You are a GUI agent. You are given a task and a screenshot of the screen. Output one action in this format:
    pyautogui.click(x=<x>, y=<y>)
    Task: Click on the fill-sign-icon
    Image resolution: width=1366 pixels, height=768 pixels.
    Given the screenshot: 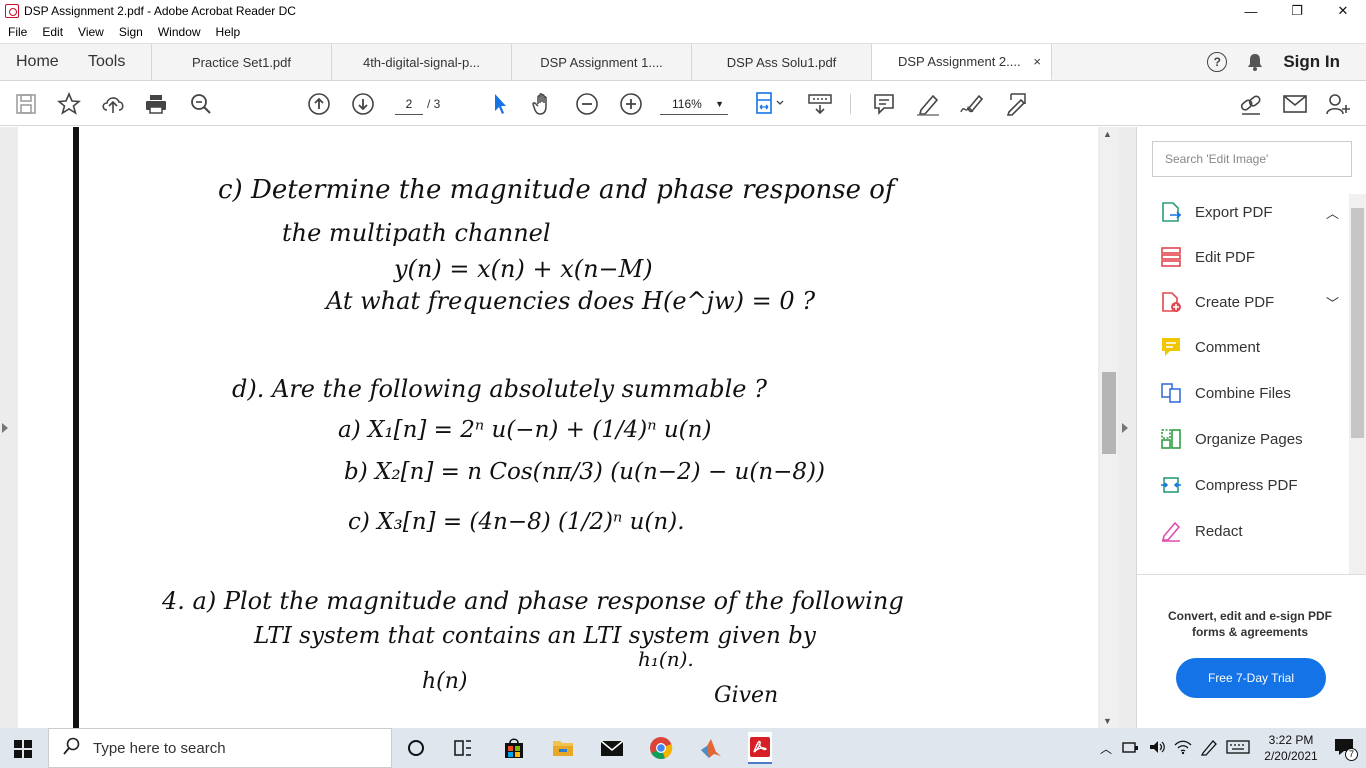 What is the action you would take?
    pyautogui.click(x=1016, y=104)
    